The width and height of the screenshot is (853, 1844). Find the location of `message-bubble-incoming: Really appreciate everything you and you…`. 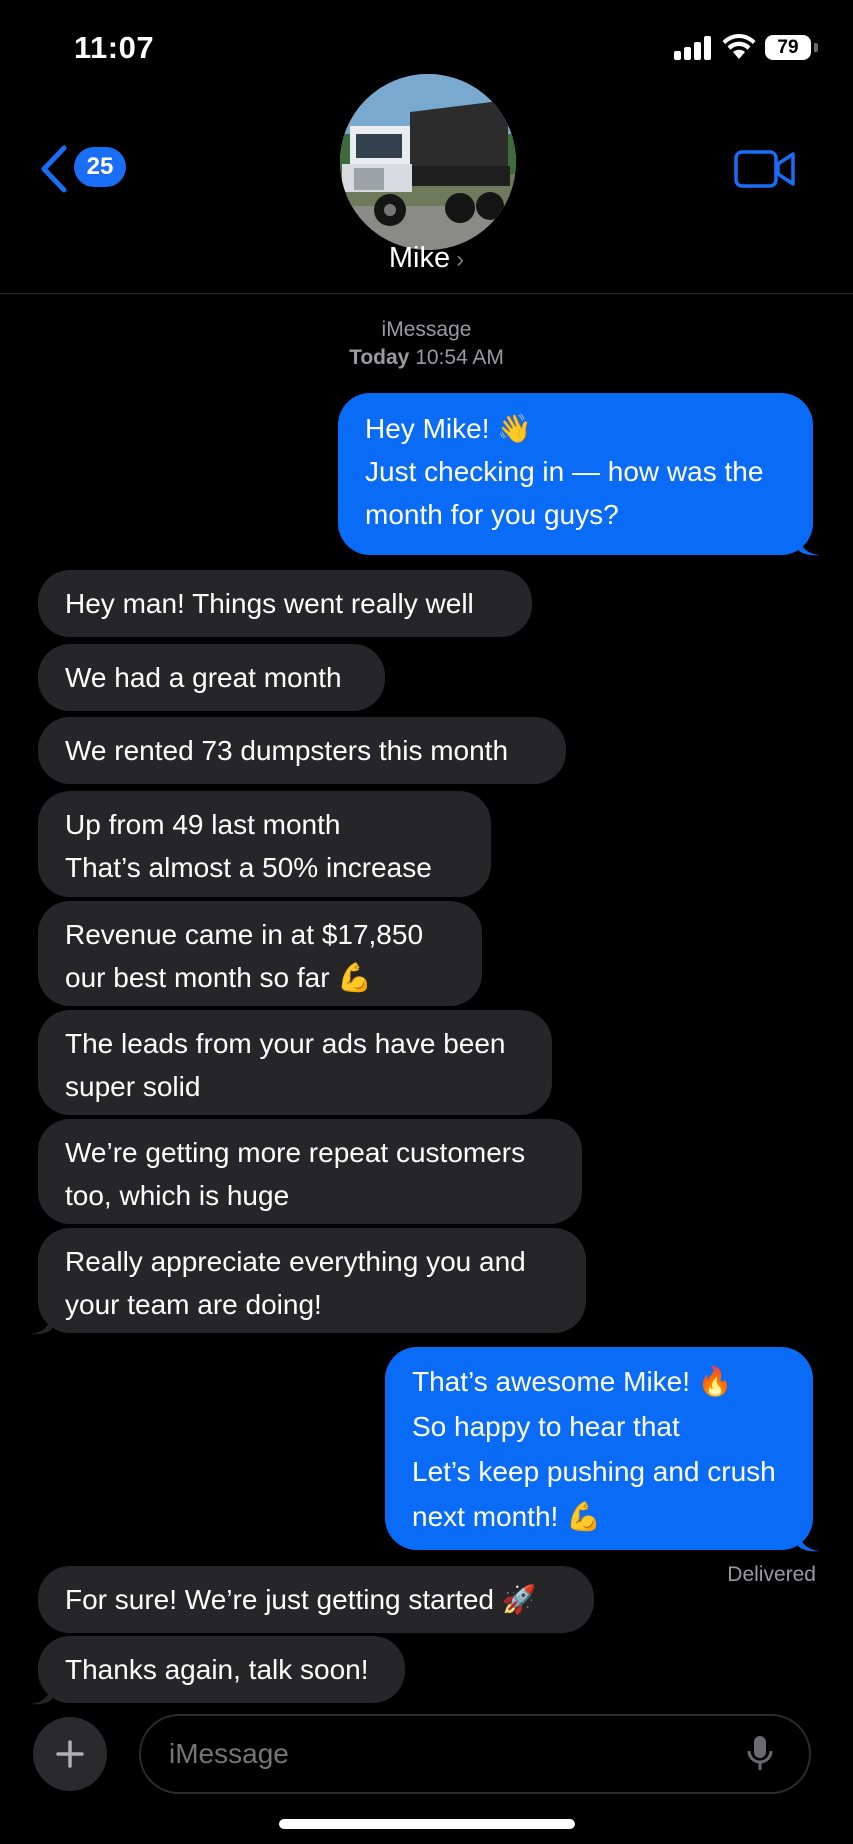

message-bubble-incoming: Really appreciate everything you and you… is located at coordinates (312, 1280).